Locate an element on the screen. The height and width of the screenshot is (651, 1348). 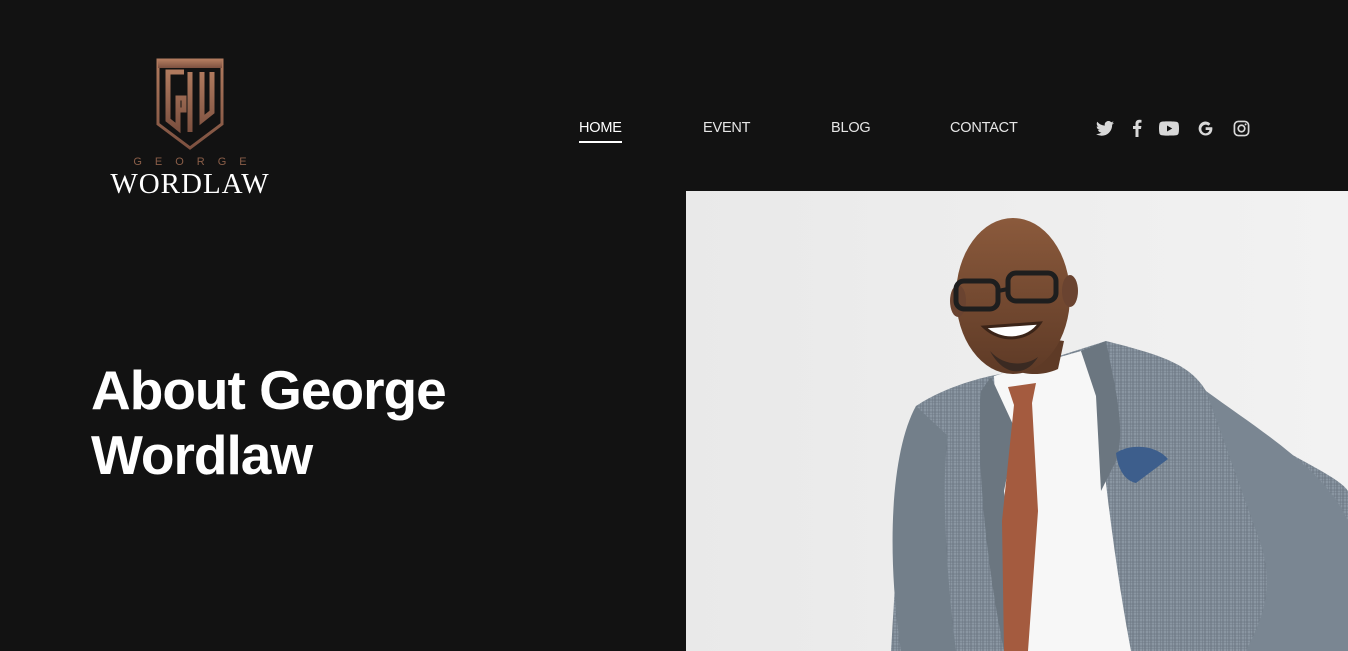
page-title-line1: About George is located at coordinates (269, 390).